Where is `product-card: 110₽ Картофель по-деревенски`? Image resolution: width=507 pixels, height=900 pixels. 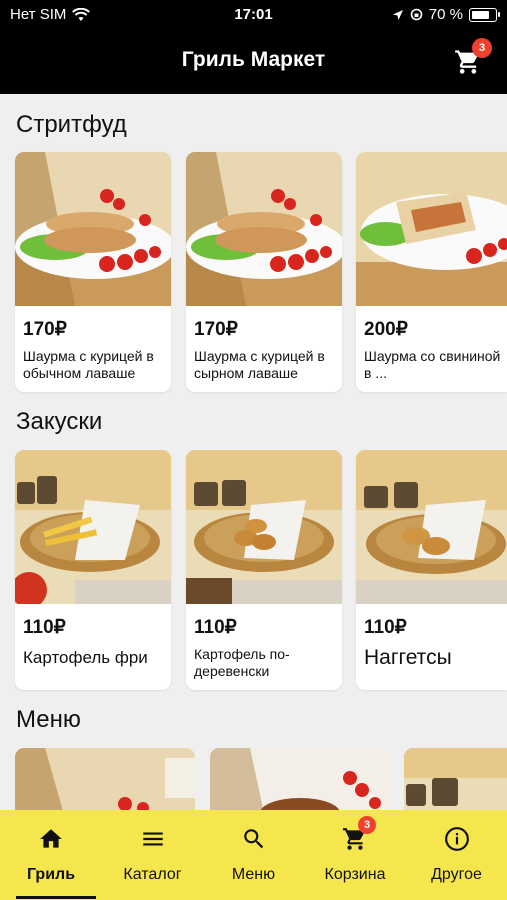 product-card: 110₽ Картофель по-деревенски is located at coordinates (264, 570).